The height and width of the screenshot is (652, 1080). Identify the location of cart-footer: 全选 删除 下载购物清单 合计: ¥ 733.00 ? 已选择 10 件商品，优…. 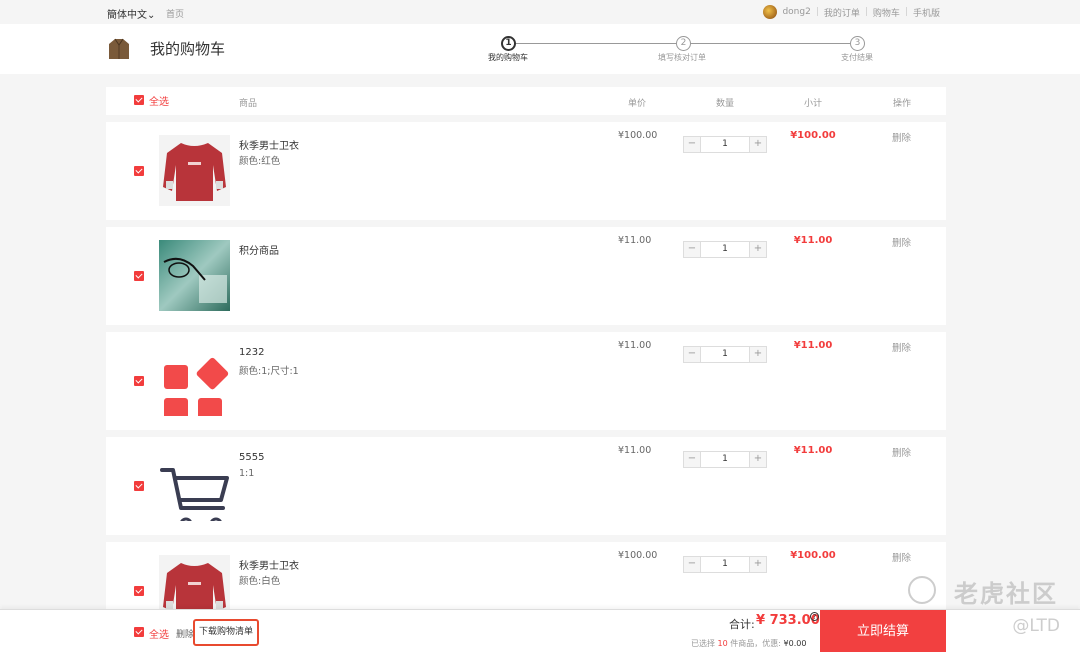
(540, 630).